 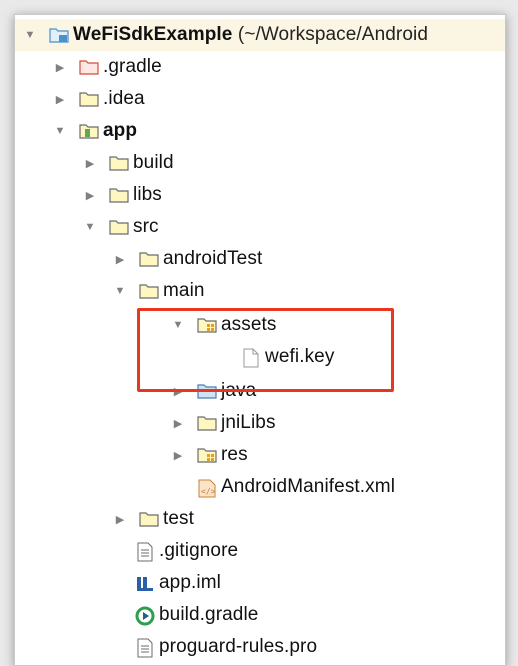 I want to click on tree-row-project: ▼ WeFiSdkExample (~/Workspace/Android, so click(x=260, y=35).